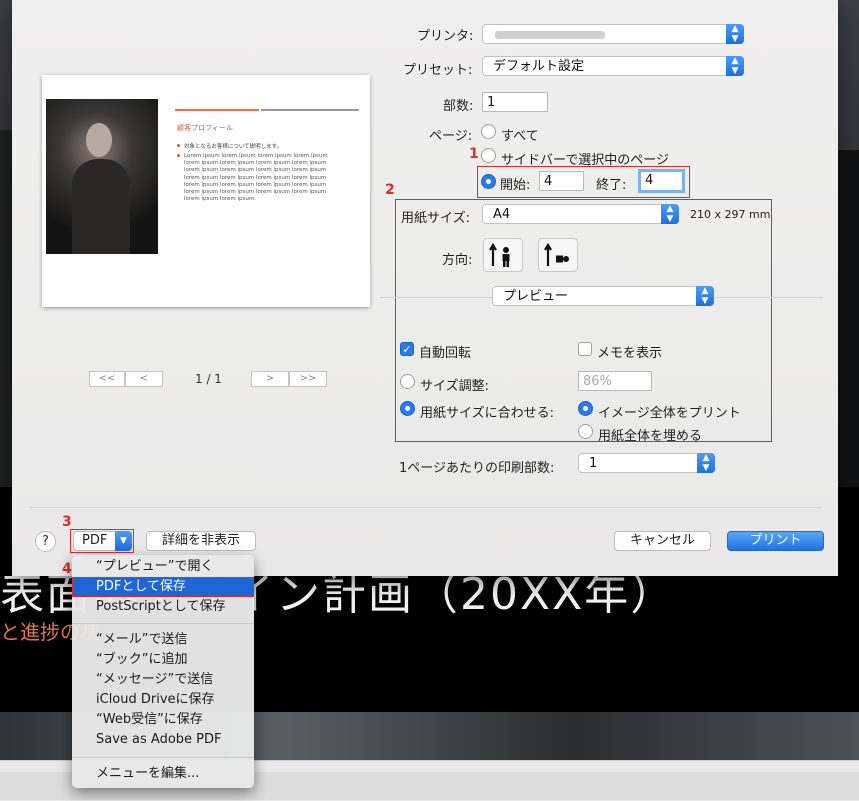 Image resolution: width=859 pixels, height=801 pixels. I want to click on pages-from-label: 開始:, so click(515, 185).